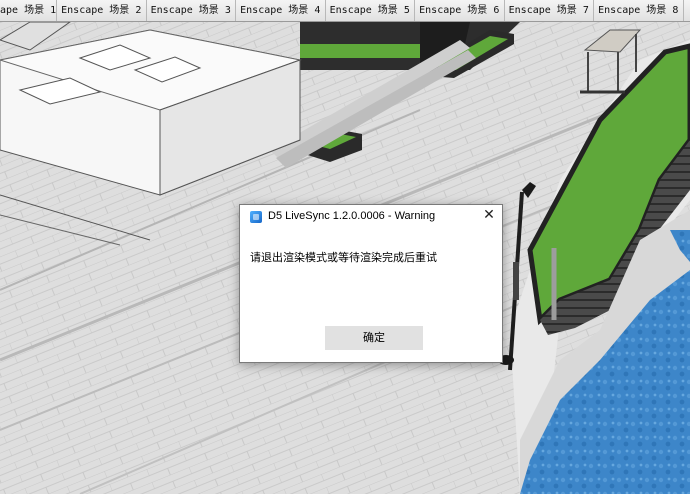  I want to click on dialog-titlebar: D5 LiveSync 1.2.0.0006 - Warning ✕, so click(371, 217).